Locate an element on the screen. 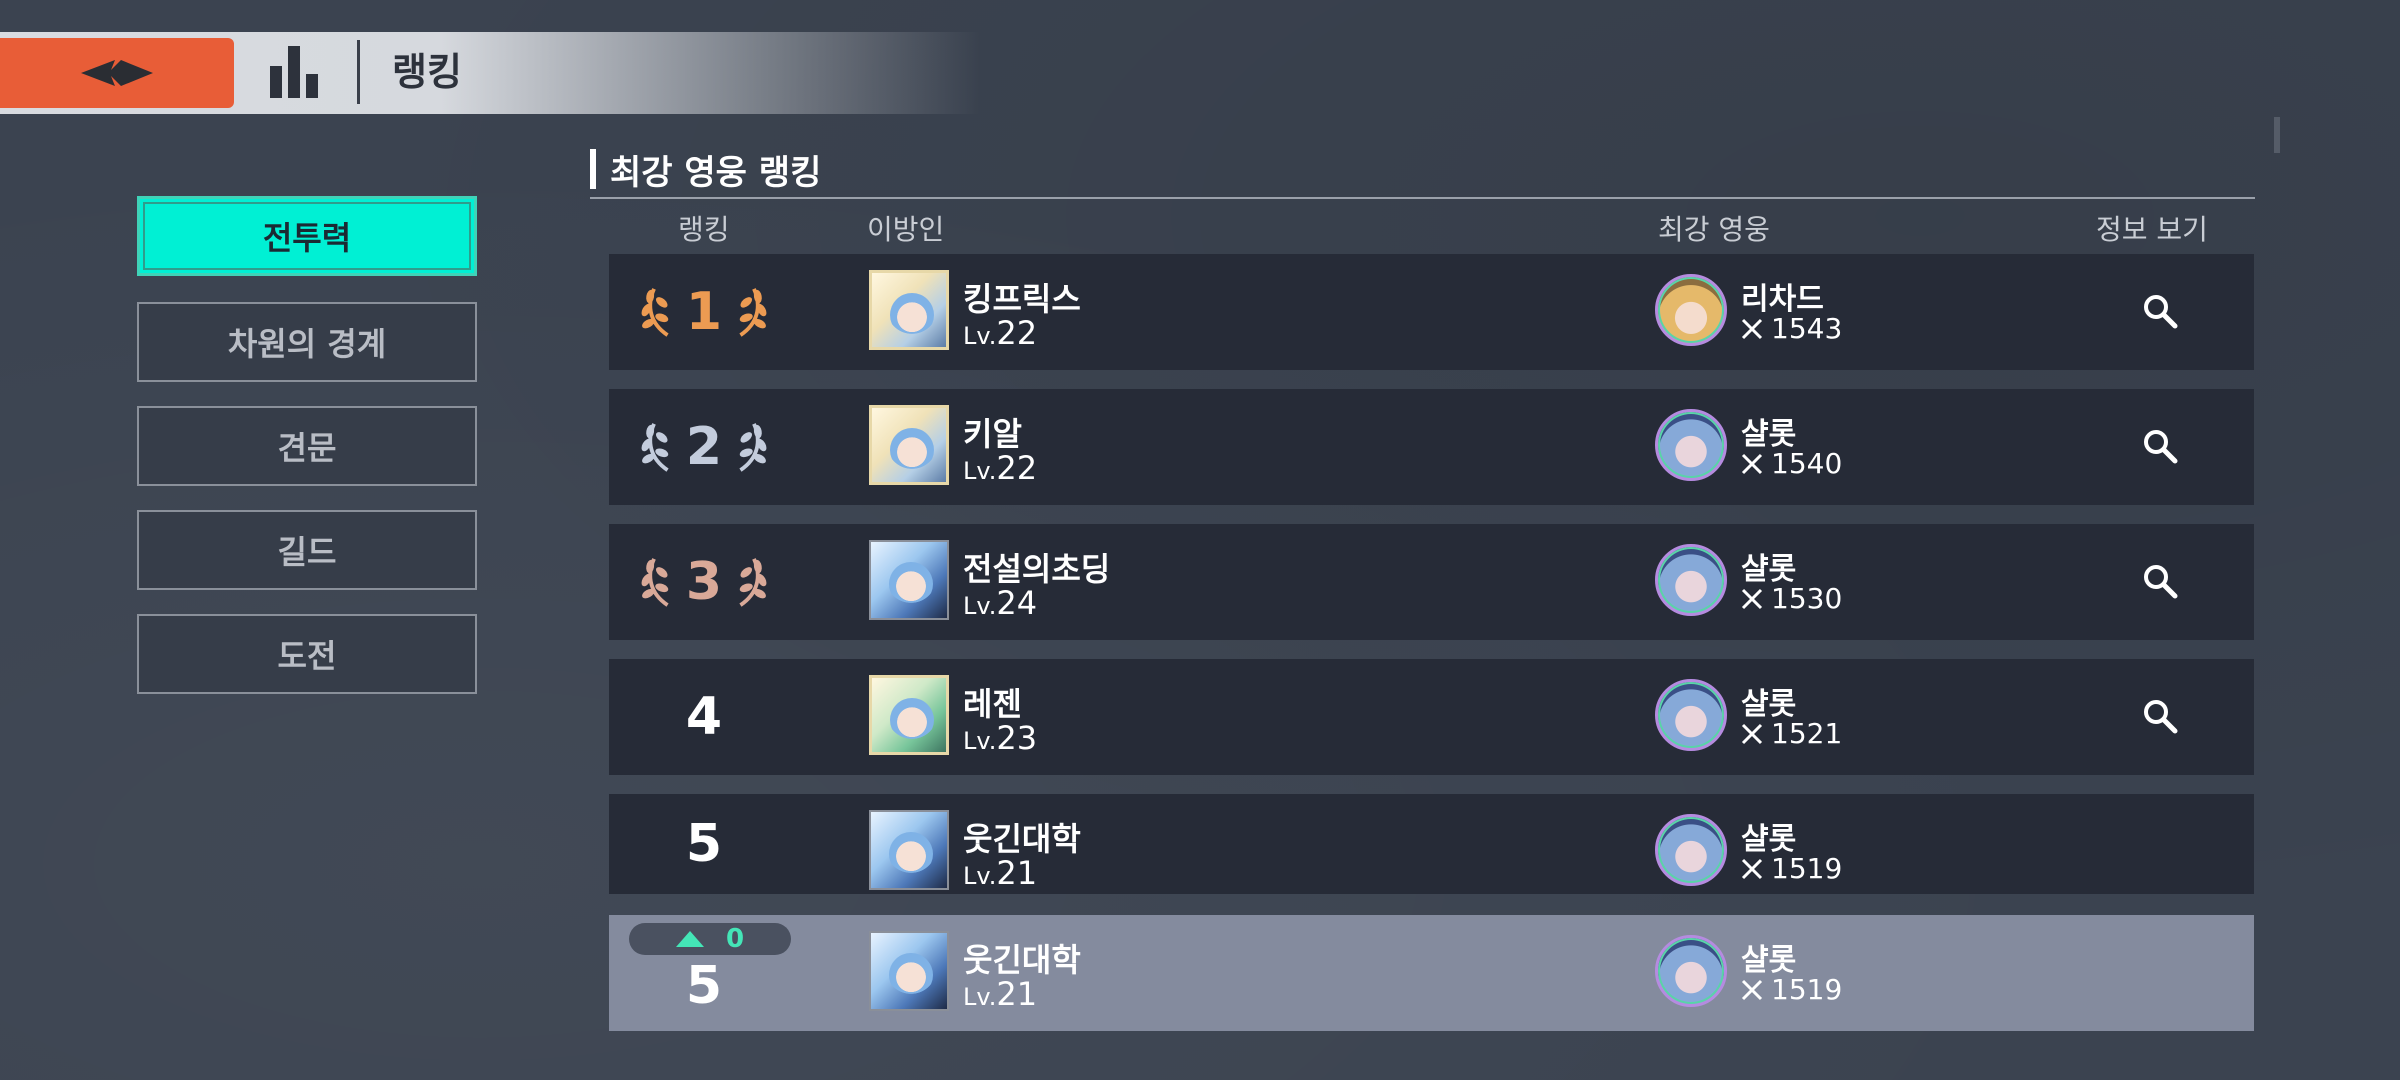 The height and width of the screenshot is (1080, 2400). menu-item-guild: 길드 is located at coordinates (307, 550).